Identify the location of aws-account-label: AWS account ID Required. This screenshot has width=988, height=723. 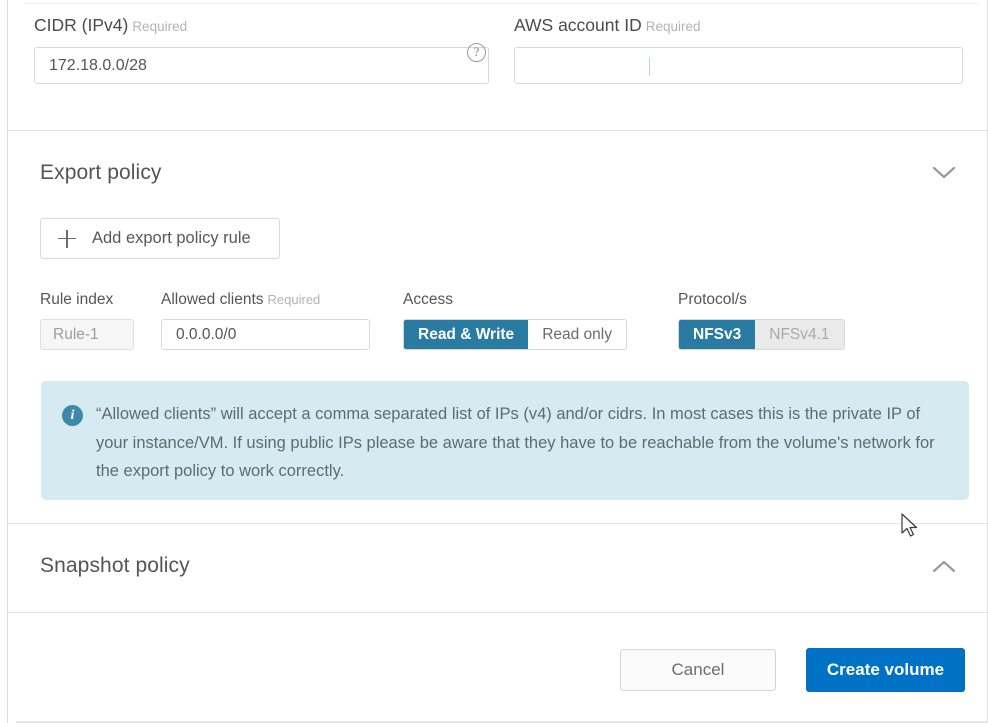
(741, 26).